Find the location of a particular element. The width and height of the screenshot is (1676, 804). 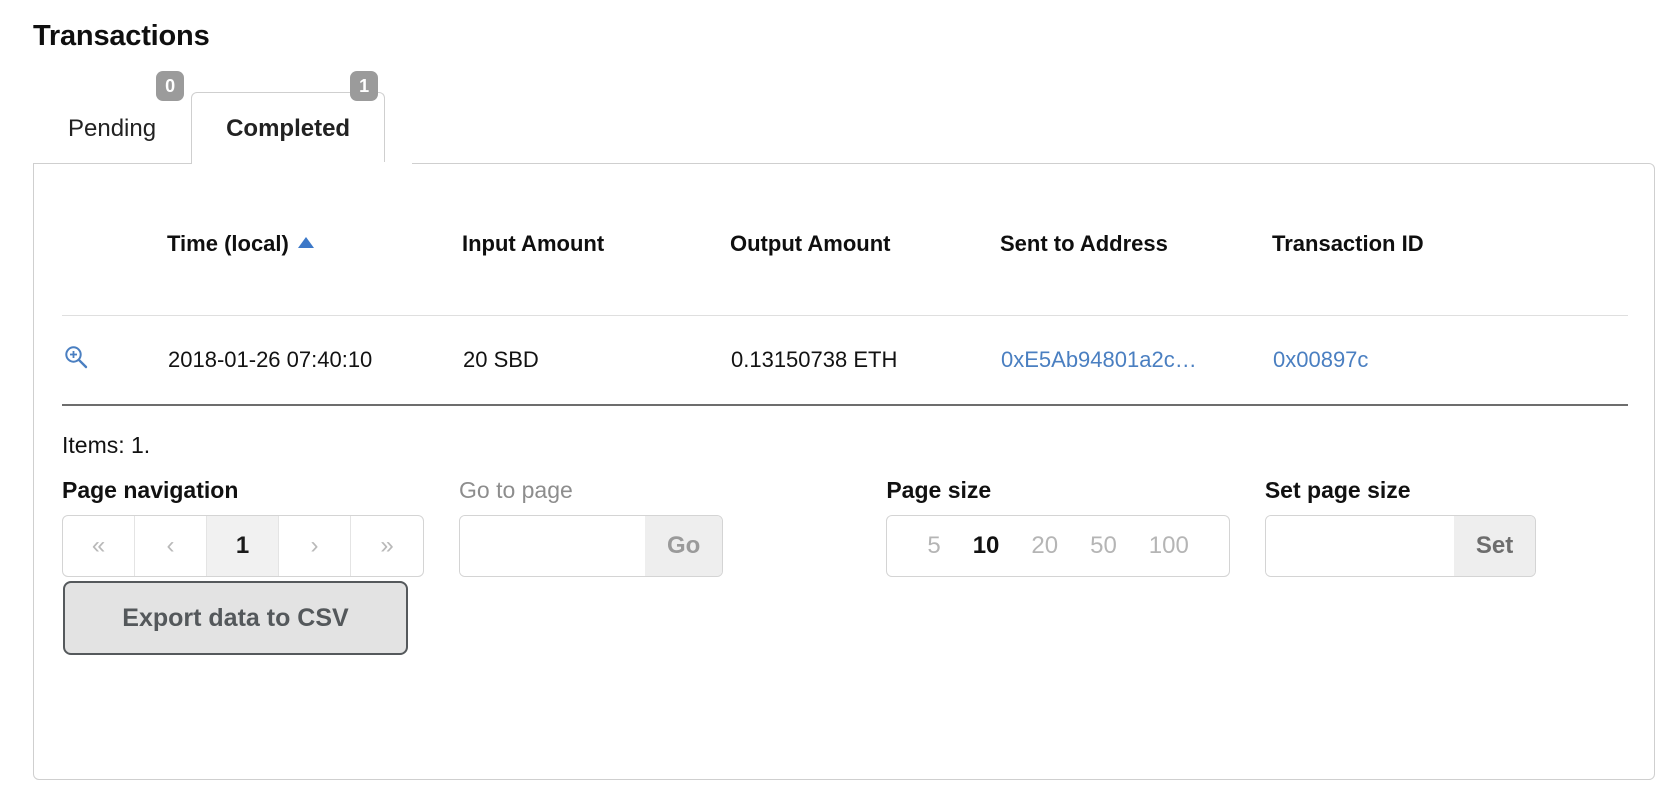

cell-output-amount: 0.13150738 ETH is located at coordinates (865, 360).